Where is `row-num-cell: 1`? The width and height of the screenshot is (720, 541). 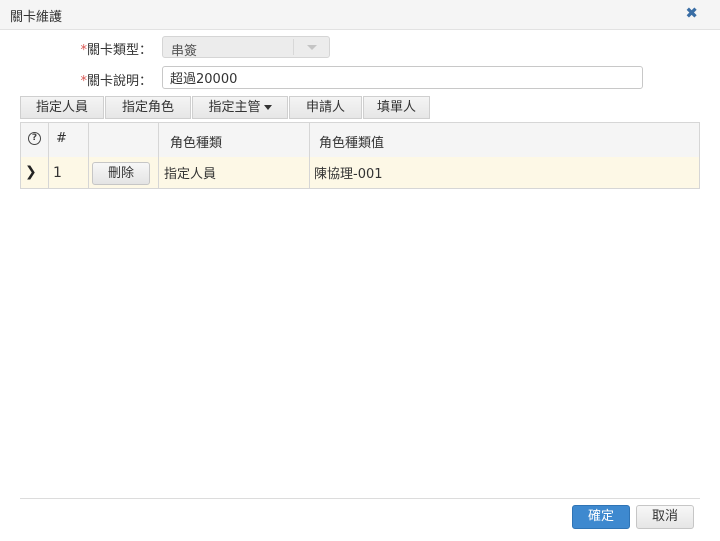 row-num-cell: 1 is located at coordinates (69, 172).